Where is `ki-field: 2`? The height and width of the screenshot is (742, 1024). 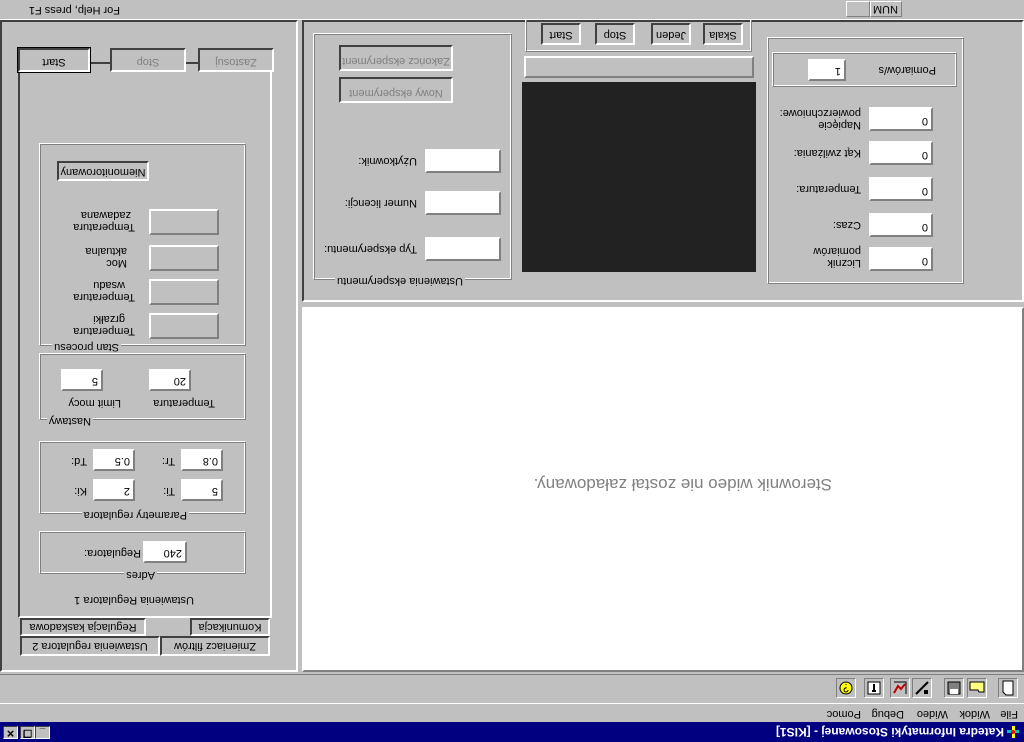
ki-field: 2 is located at coordinates (114, 490).